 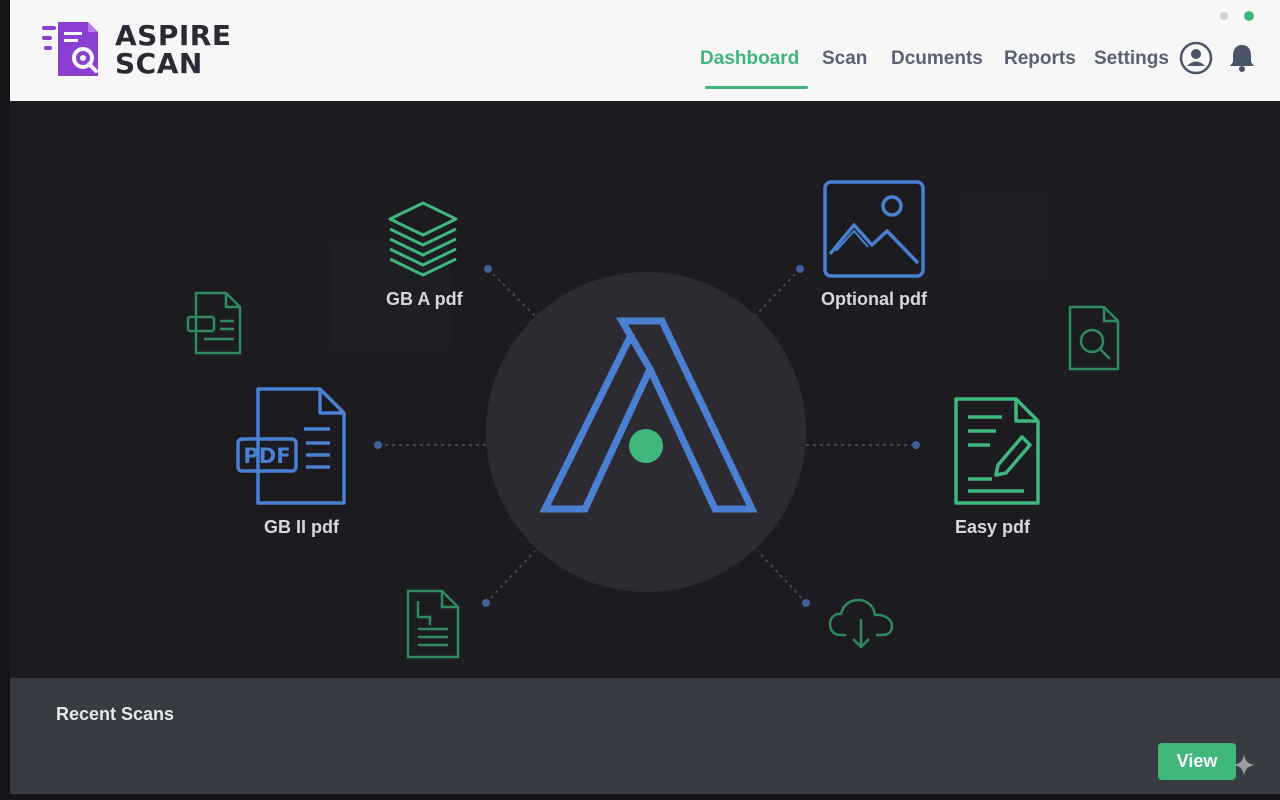 I want to click on brand-name: ASPIRE SCAN, so click(x=173, y=50).